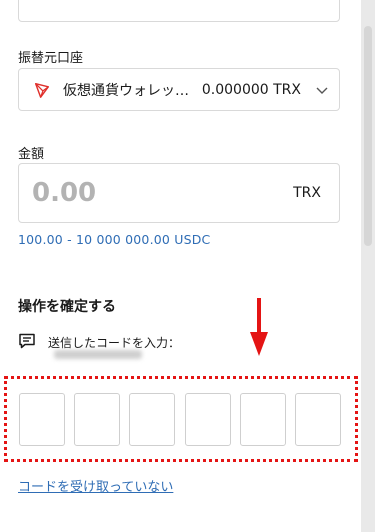  Describe the element at coordinates (98, 354) in the screenshot. I see `masked-destination` at that location.